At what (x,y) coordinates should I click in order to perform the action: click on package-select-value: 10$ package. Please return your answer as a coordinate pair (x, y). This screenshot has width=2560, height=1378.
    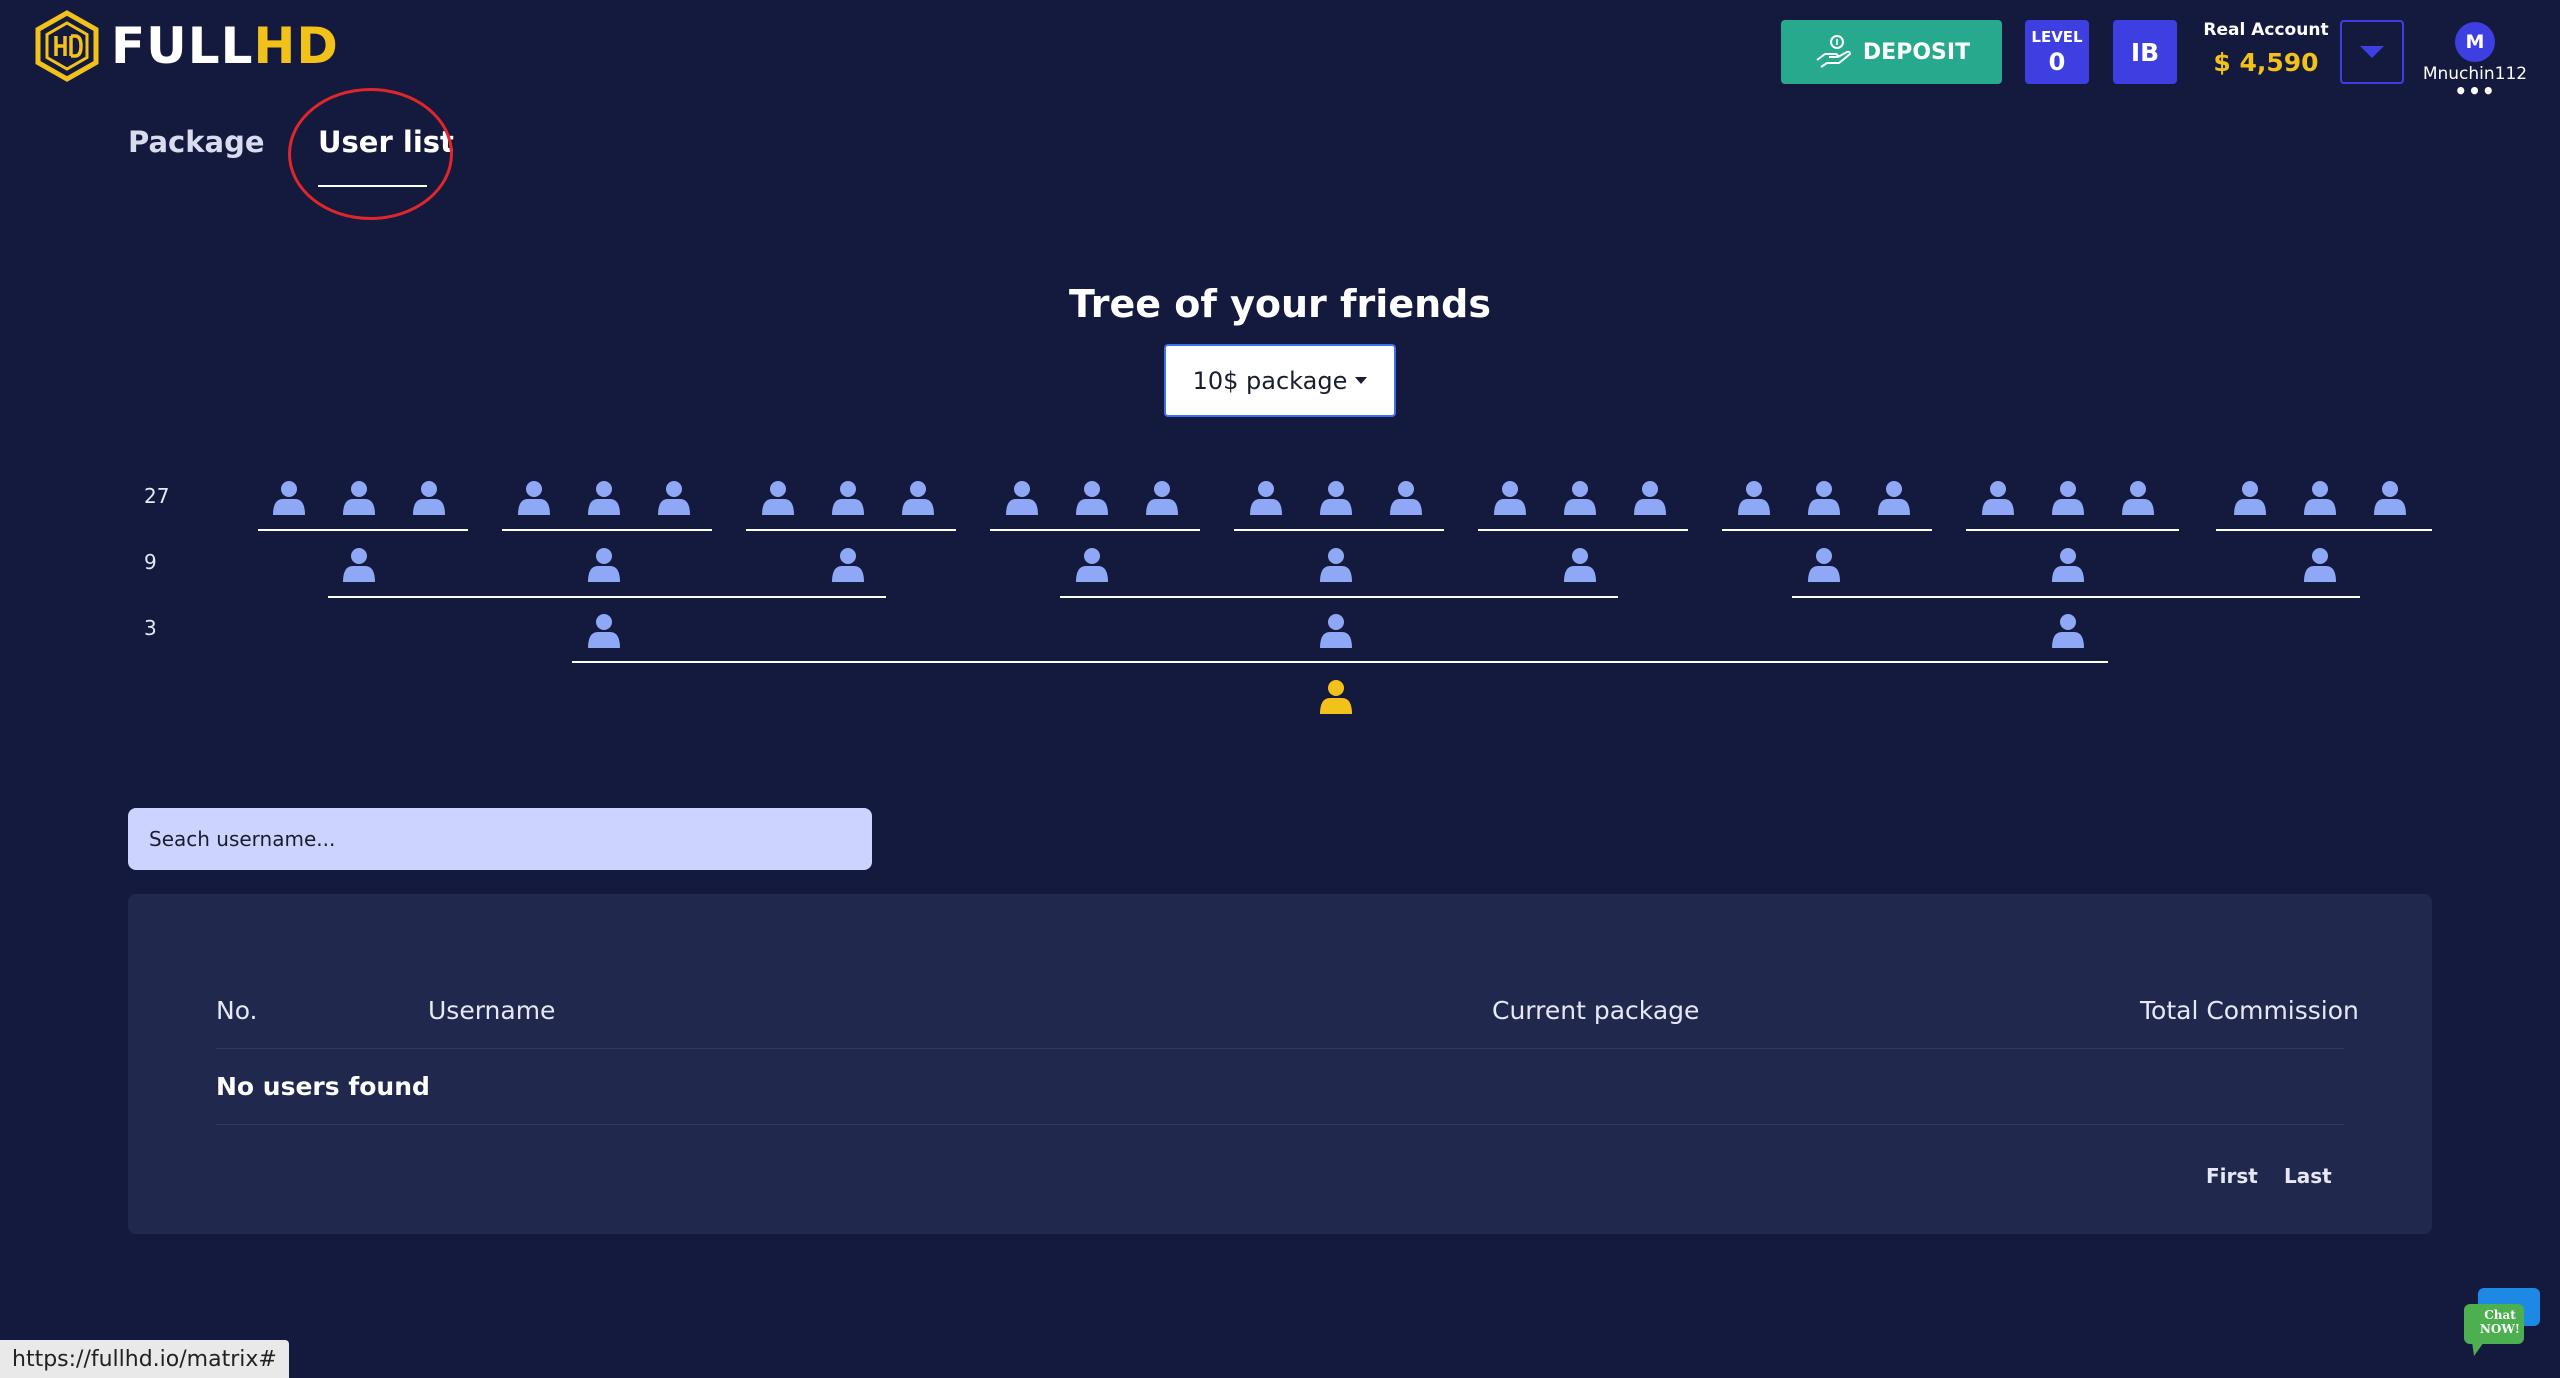
    Looking at the image, I should click on (1270, 380).